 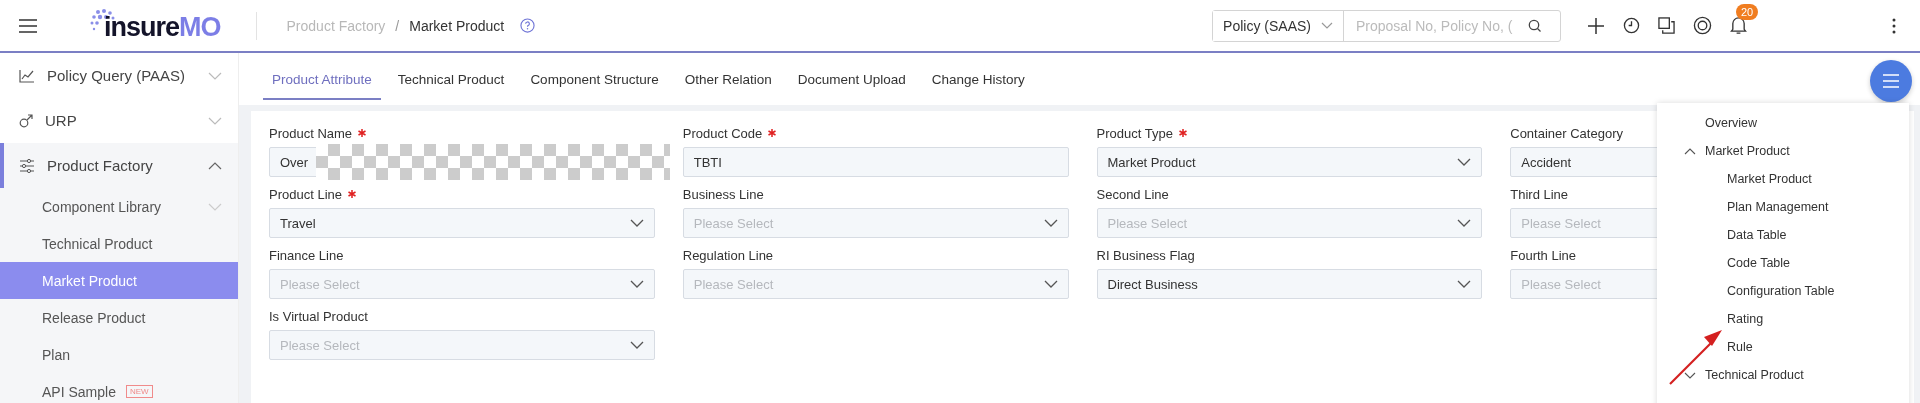 What do you see at coordinates (119, 206) in the screenshot?
I see `sidebar-item: Component Library` at bounding box center [119, 206].